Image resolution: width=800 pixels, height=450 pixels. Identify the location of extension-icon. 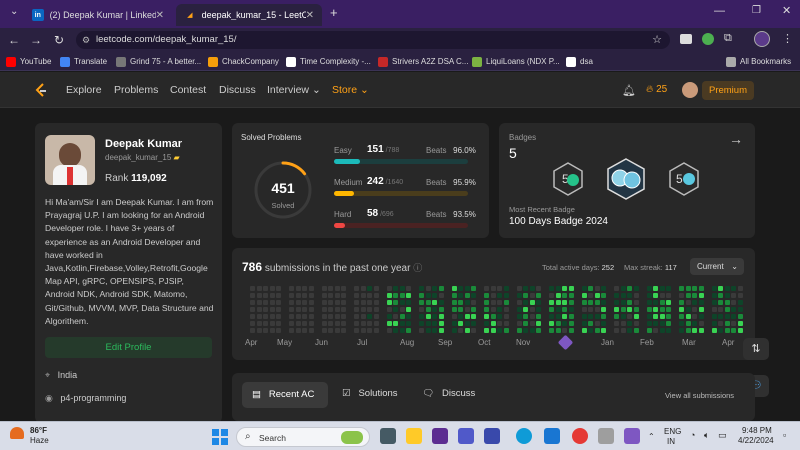
(708, 39).